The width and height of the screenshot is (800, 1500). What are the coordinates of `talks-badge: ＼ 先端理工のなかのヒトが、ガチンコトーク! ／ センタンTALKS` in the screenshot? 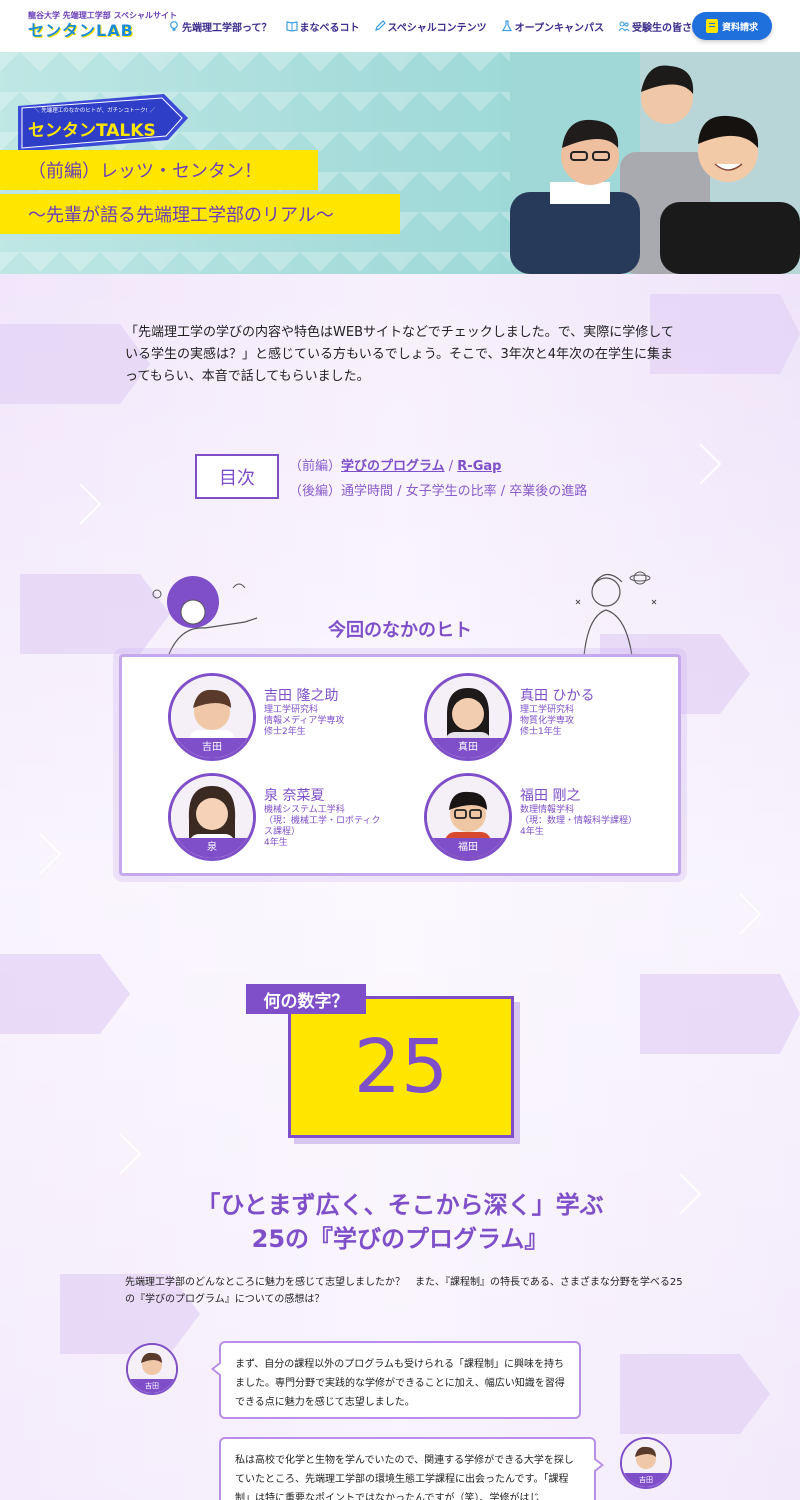 It's located at (103, 123).